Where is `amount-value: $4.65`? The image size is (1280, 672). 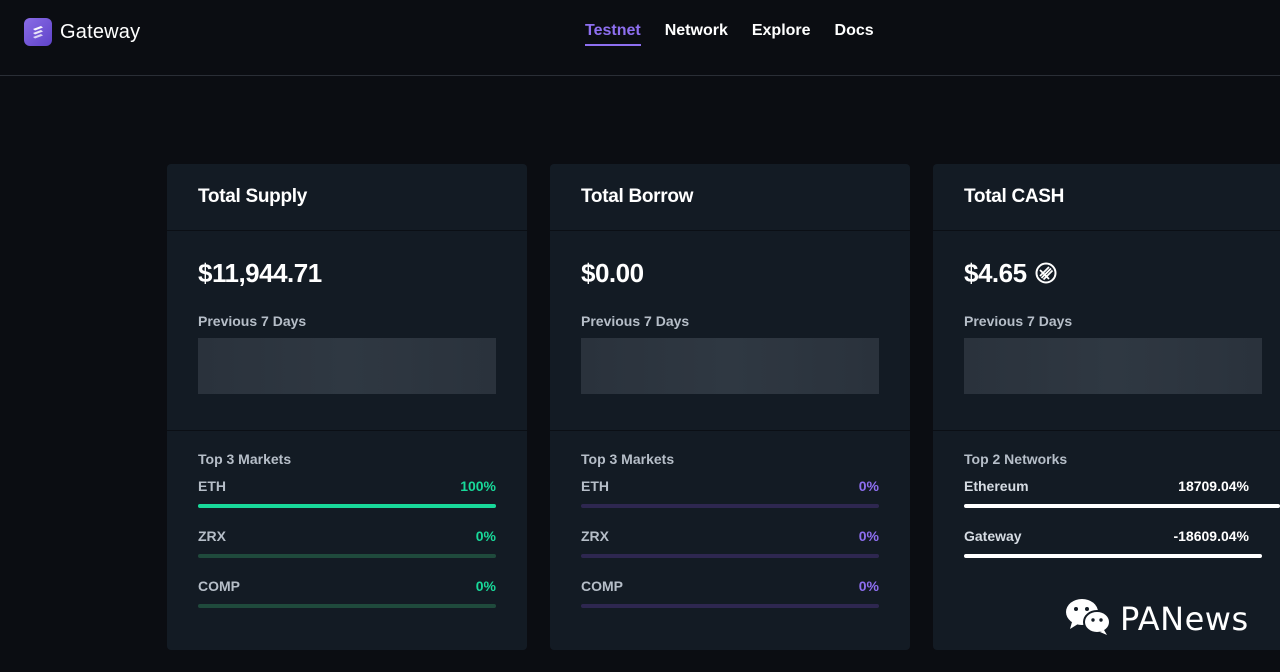 amount-value: $4.65 is located at coordinates (995, 272).